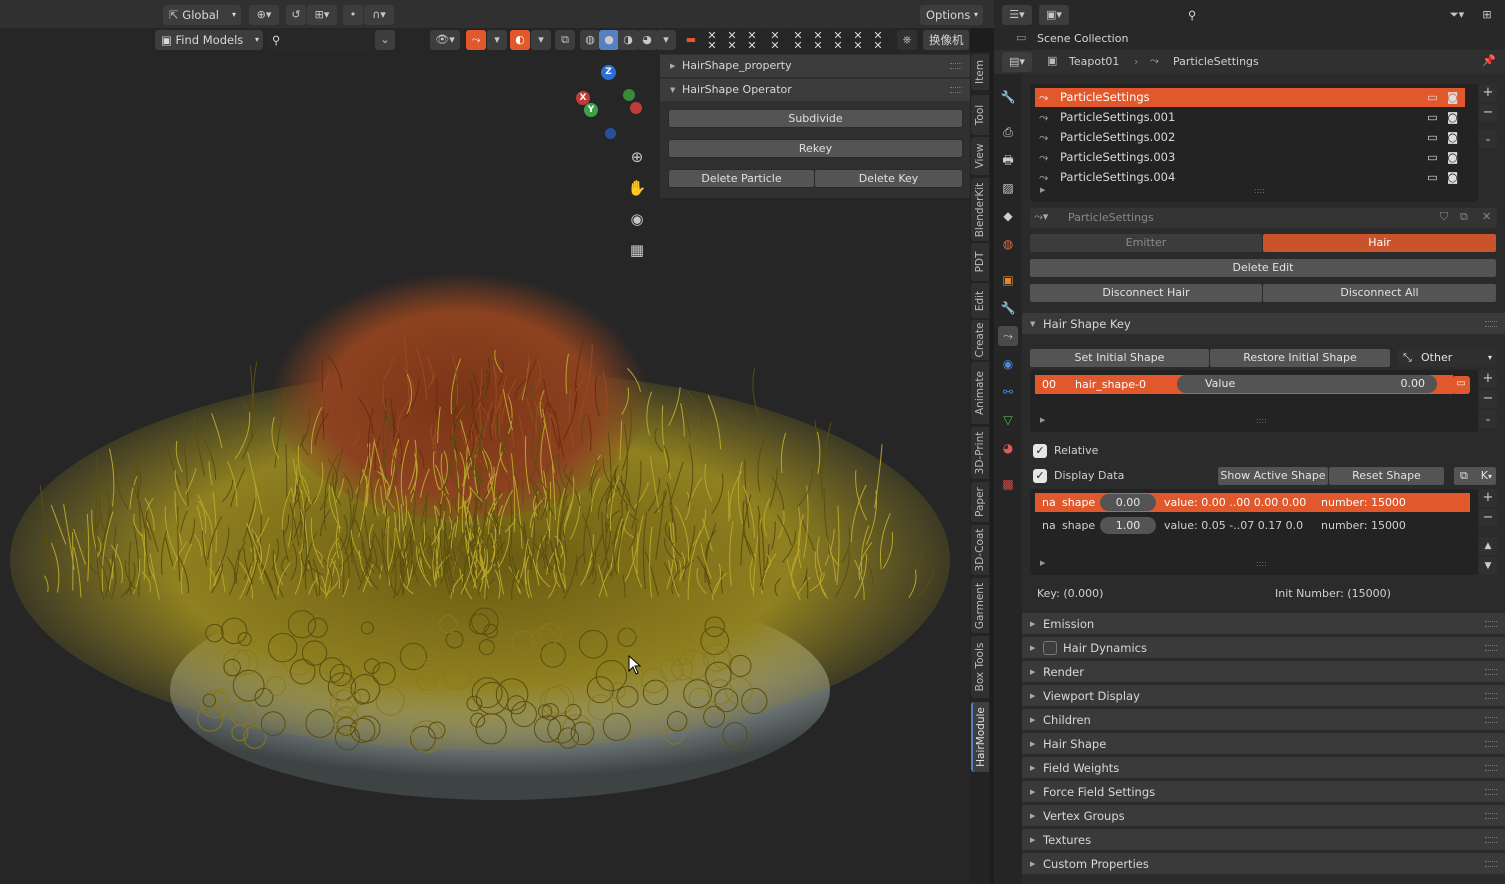  Describe the element at coordinates (980, 156) in the screenshot. I see `sidebar-tab-view: View` at that location.